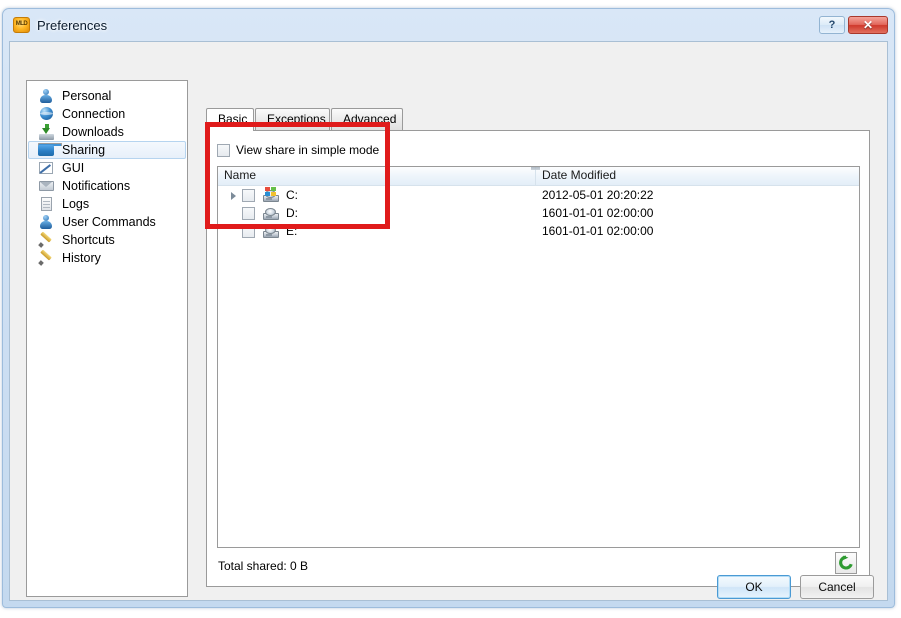 The width and height of the screenshot is (901, 618). I want to click on sidebar-item-label: GUI, so click(73, 168).